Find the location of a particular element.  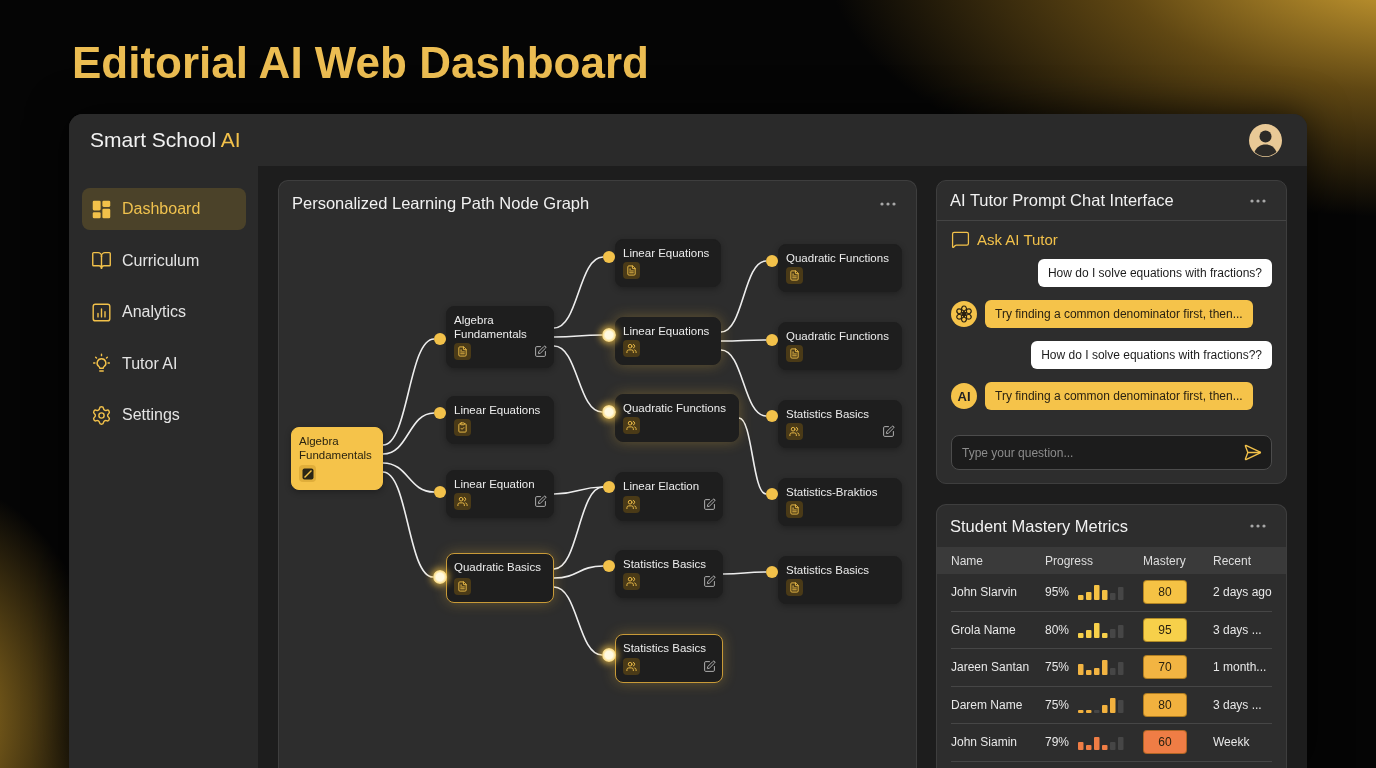

user-message: How do I solve equations with fractions? is located at coordinates (1154, 273).